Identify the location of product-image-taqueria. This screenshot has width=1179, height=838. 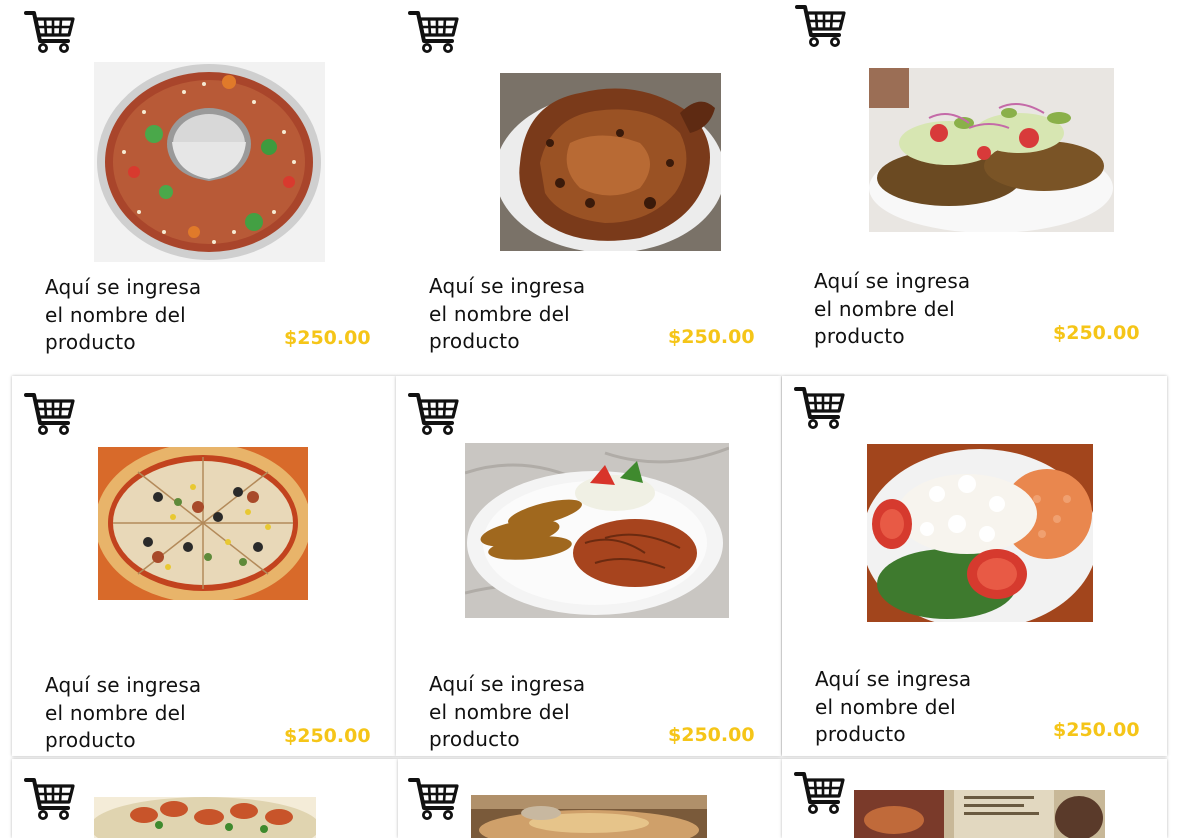
(979, 814).